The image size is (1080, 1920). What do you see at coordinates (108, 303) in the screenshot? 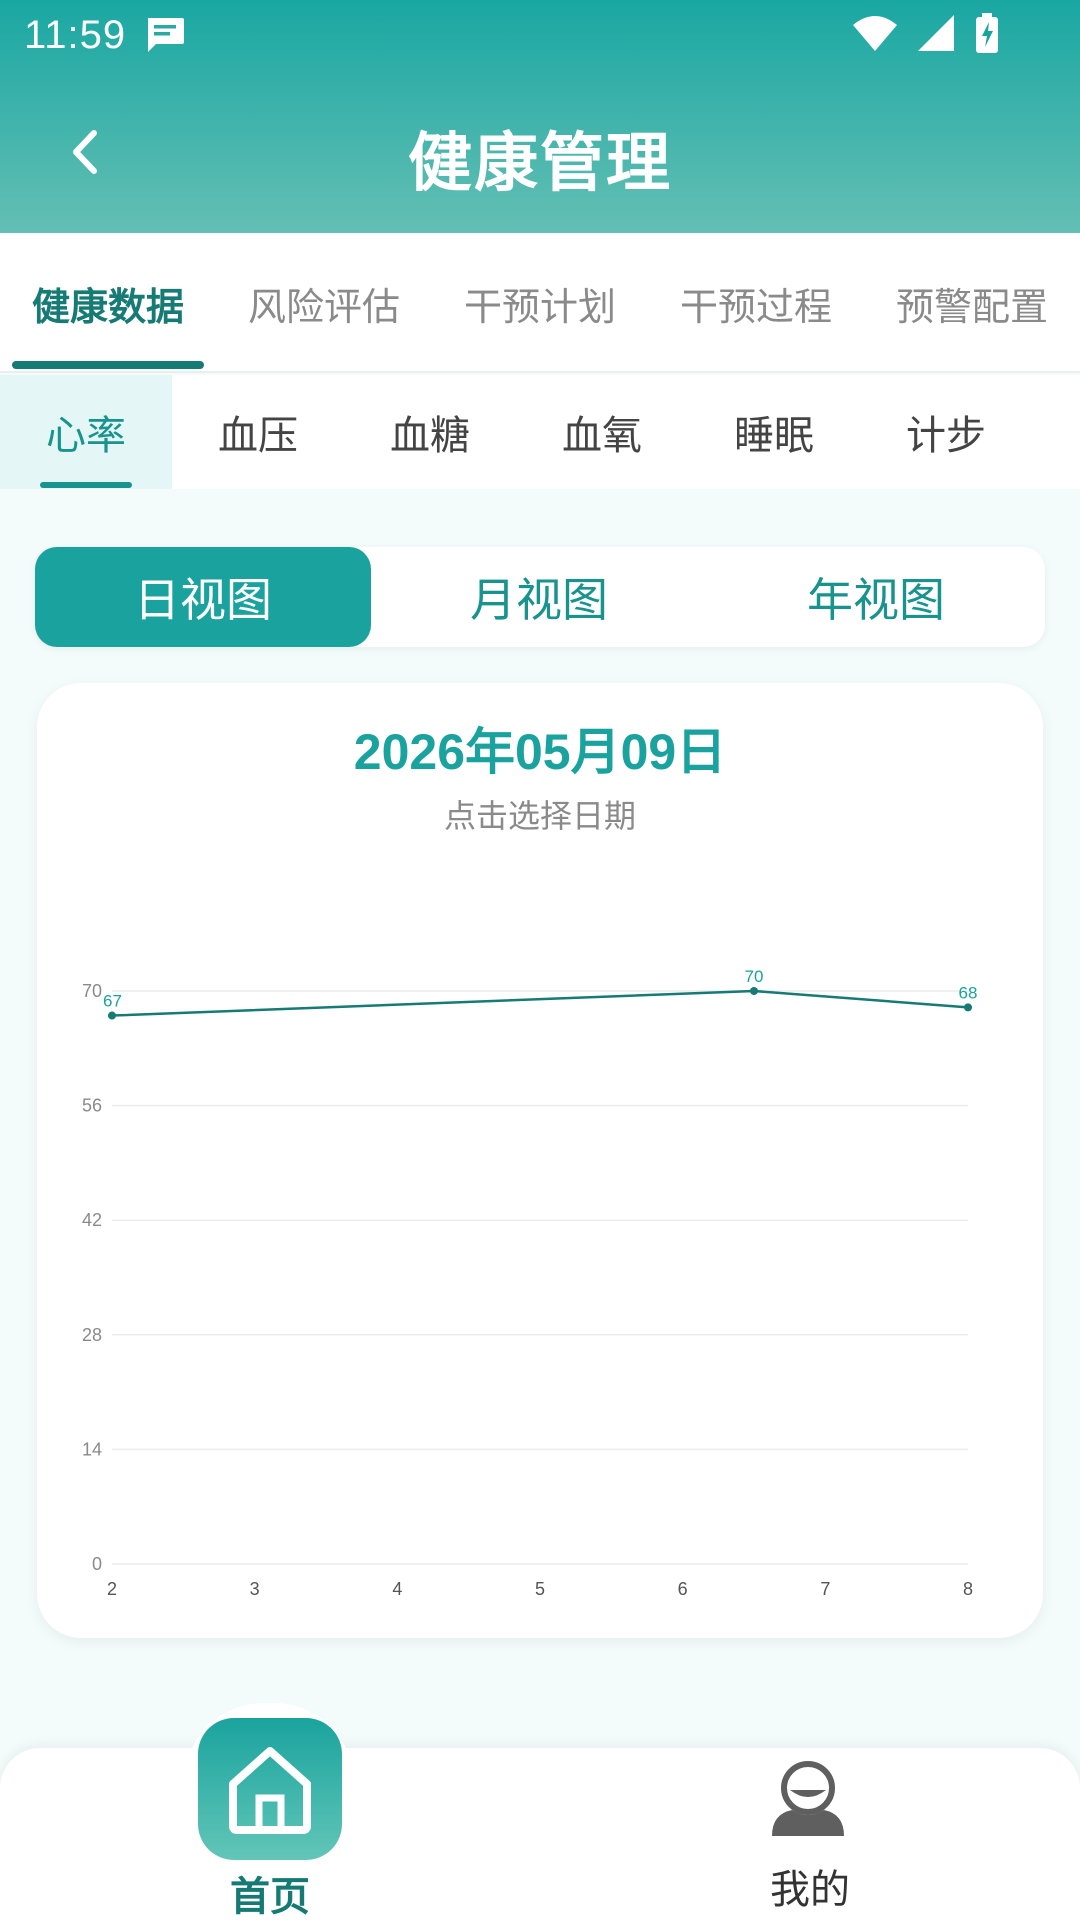
I see `tab-health-data: 健康数据` at bounding box center [108, 303].